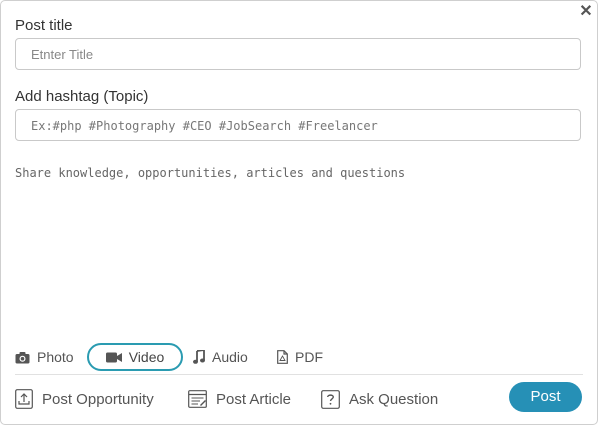 This screenshot has width=598, height=425. What do you see at coordinates (299, 374) in the screenshot?
I see `divider` at bounding box center [299, 374].